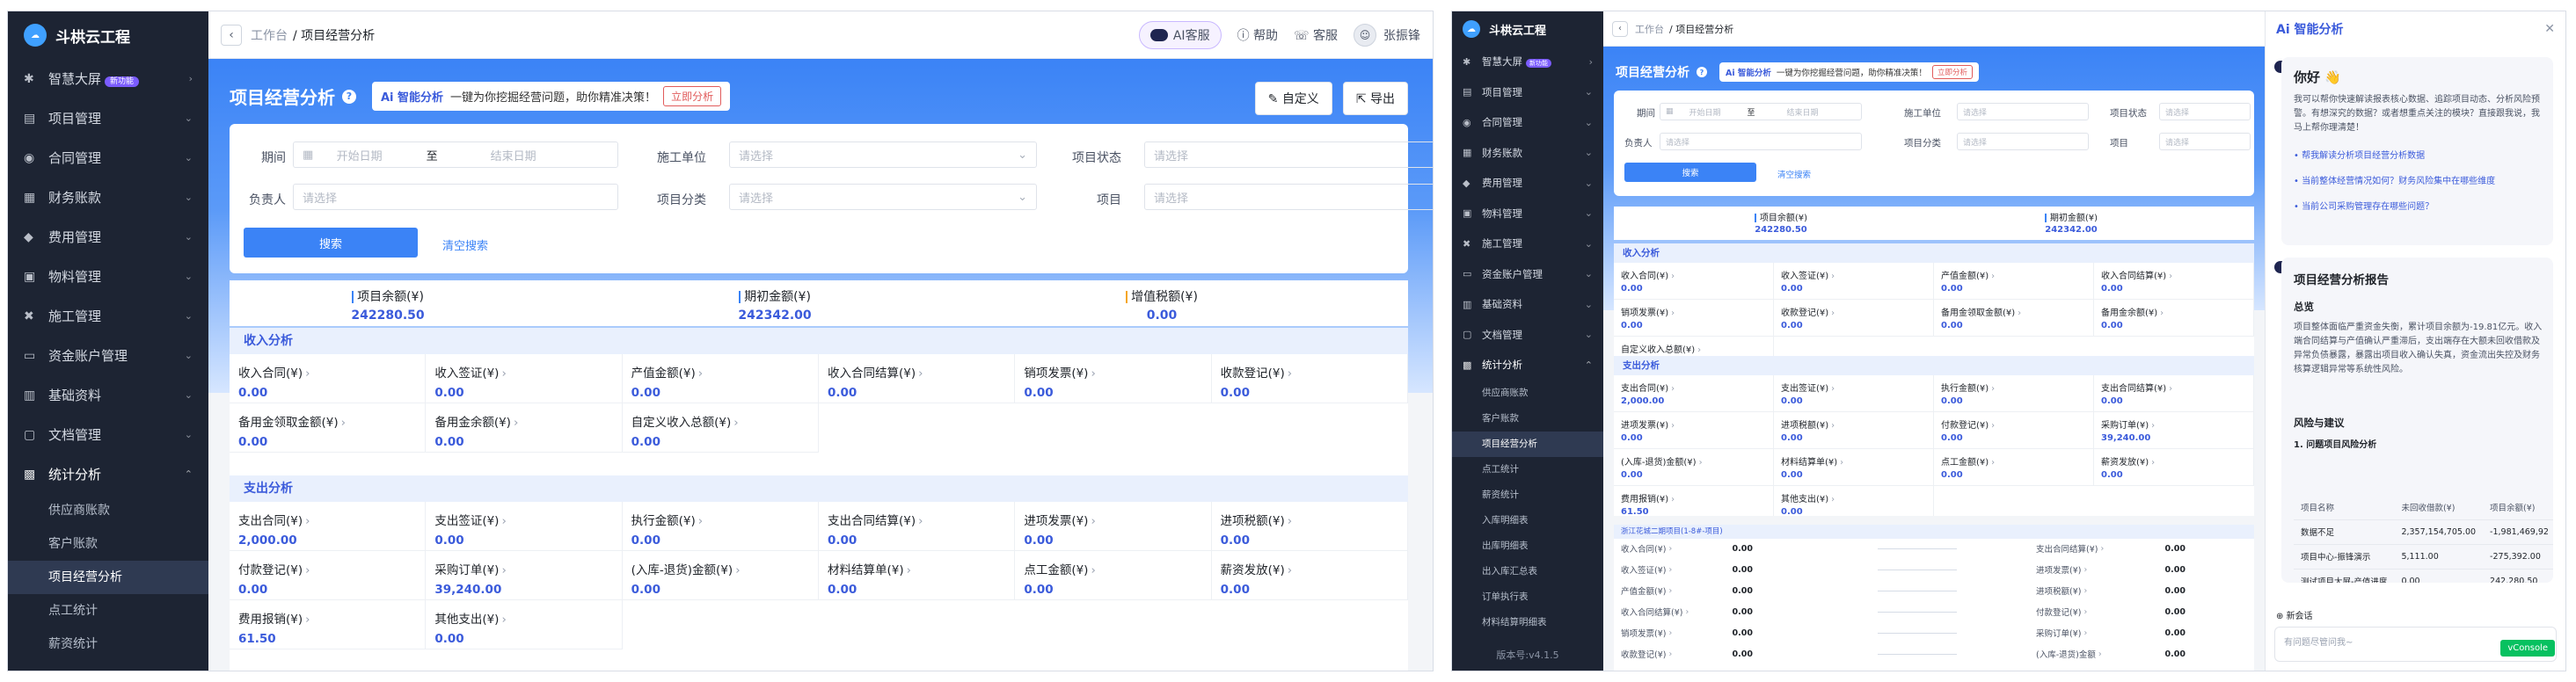 The width and height of the screenshot is (2576, 682). Describe the element at coordinates (1180, 34) in the screenshot. I see `ai-service-button: AI客服` at that location.